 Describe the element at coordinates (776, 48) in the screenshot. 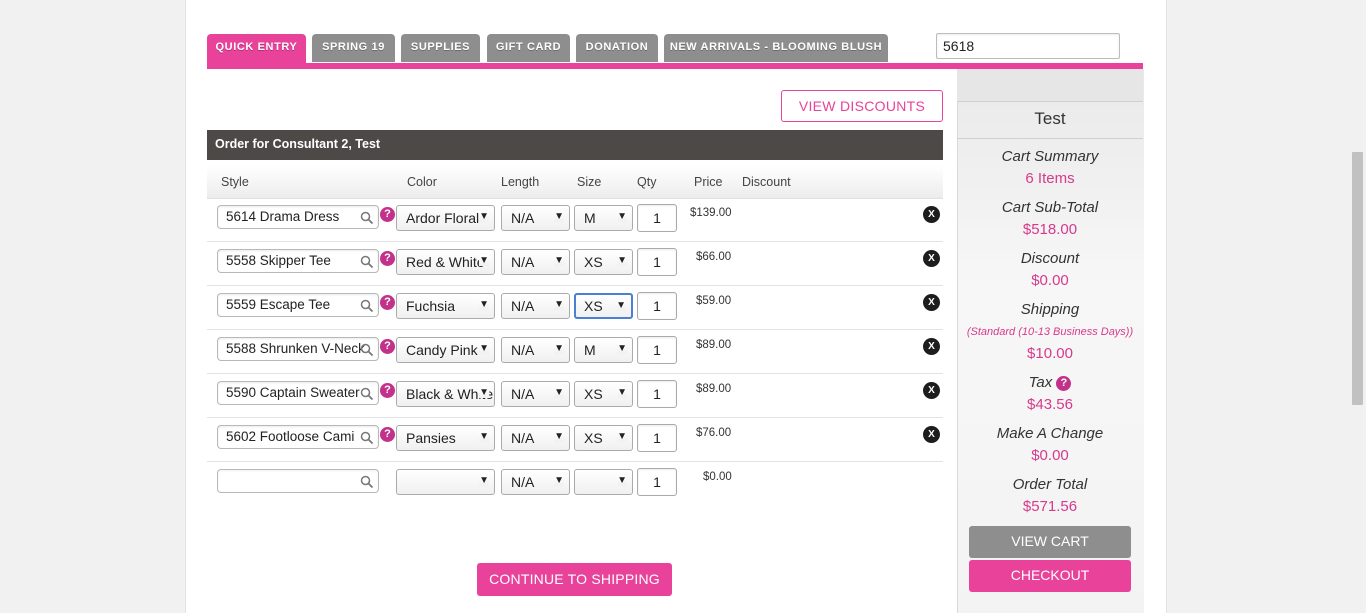

I see `tab-new-arrivals: NEW ARRIVALS - BLOOMING BLUSH` at that location.